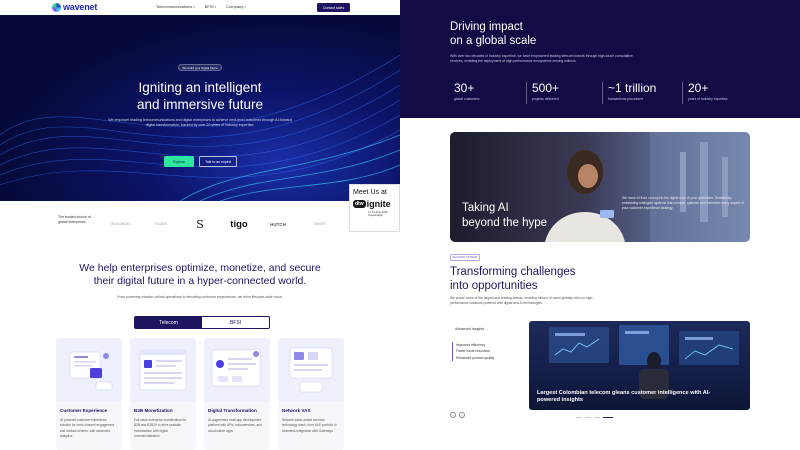  I want to click on nav-item-telecom: Telecommunications ▾, so click(175, 6).